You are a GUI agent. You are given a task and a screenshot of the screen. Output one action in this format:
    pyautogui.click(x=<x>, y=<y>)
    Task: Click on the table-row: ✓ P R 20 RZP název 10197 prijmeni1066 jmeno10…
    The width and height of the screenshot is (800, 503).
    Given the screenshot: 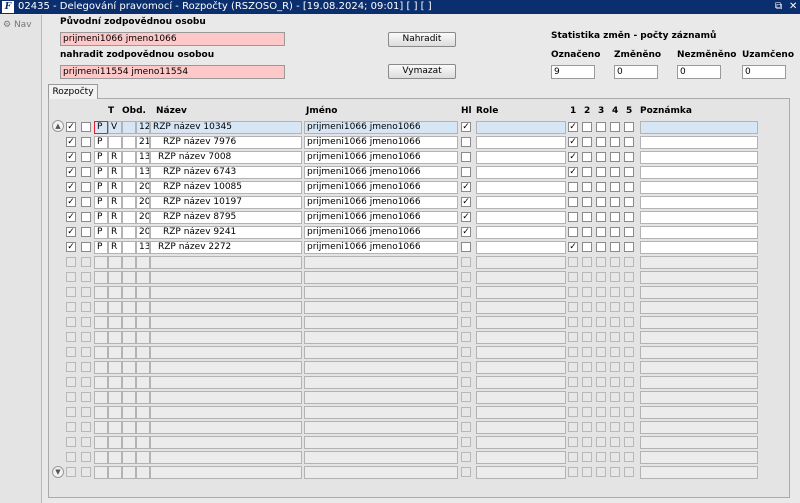 What is the action you would take?
    pyautogui.click(x=407, y=202)
    